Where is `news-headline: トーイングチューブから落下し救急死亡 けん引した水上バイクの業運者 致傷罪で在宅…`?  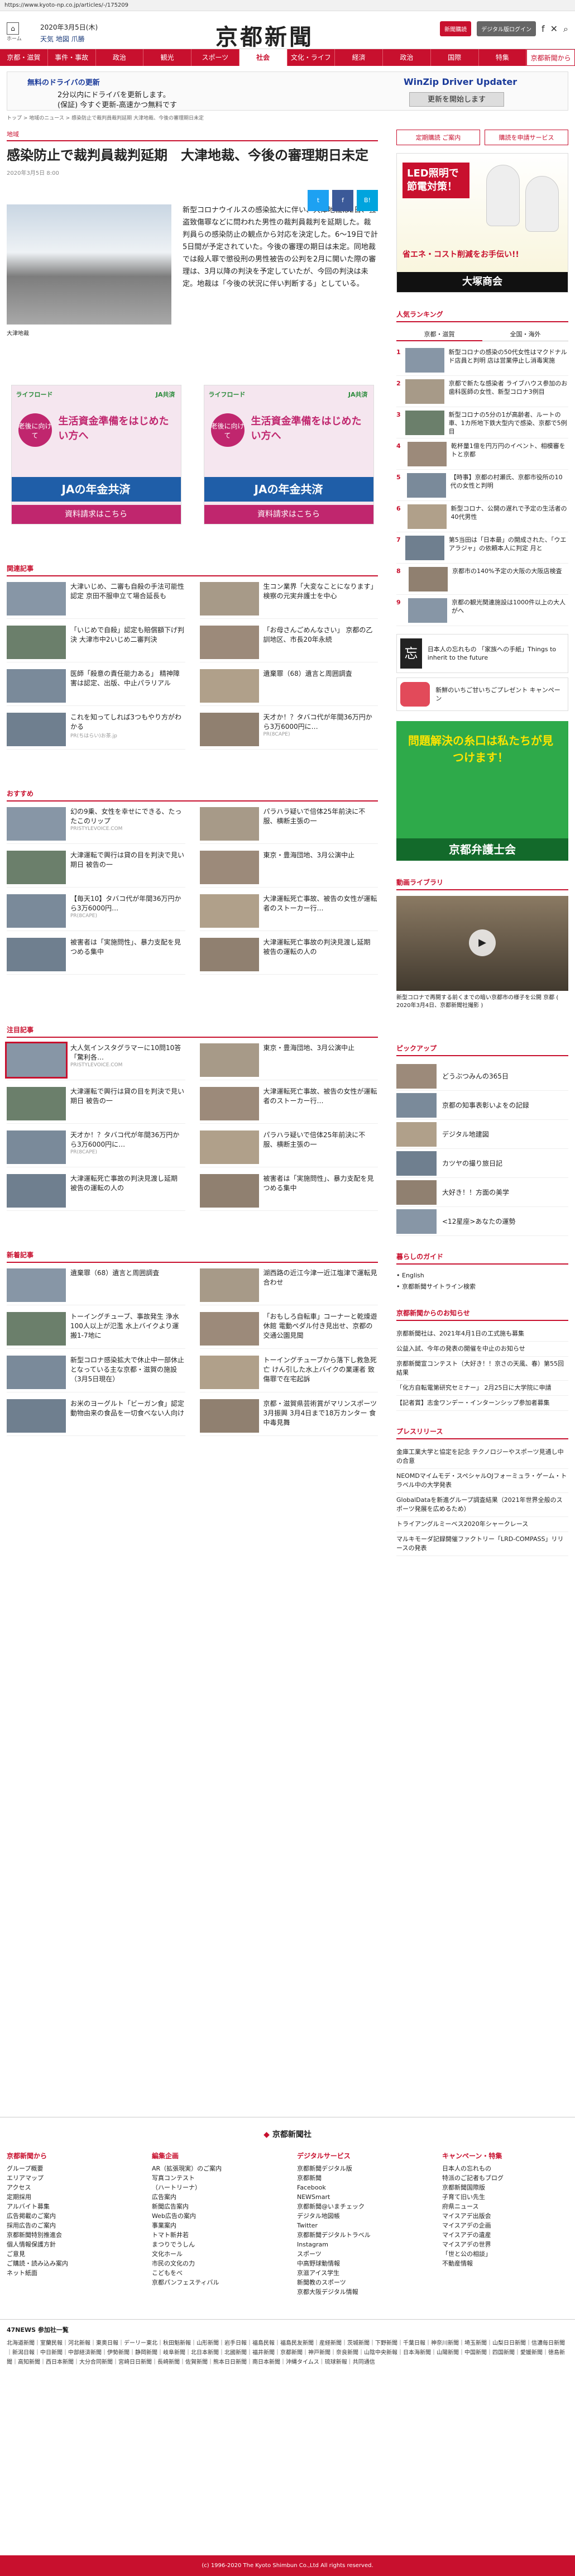 news-headline: トーイングチューブから落下し救急死亡 けん引した水上バイクの業運者 致傷罪で在宅… is located at coordinates (320, 1370).